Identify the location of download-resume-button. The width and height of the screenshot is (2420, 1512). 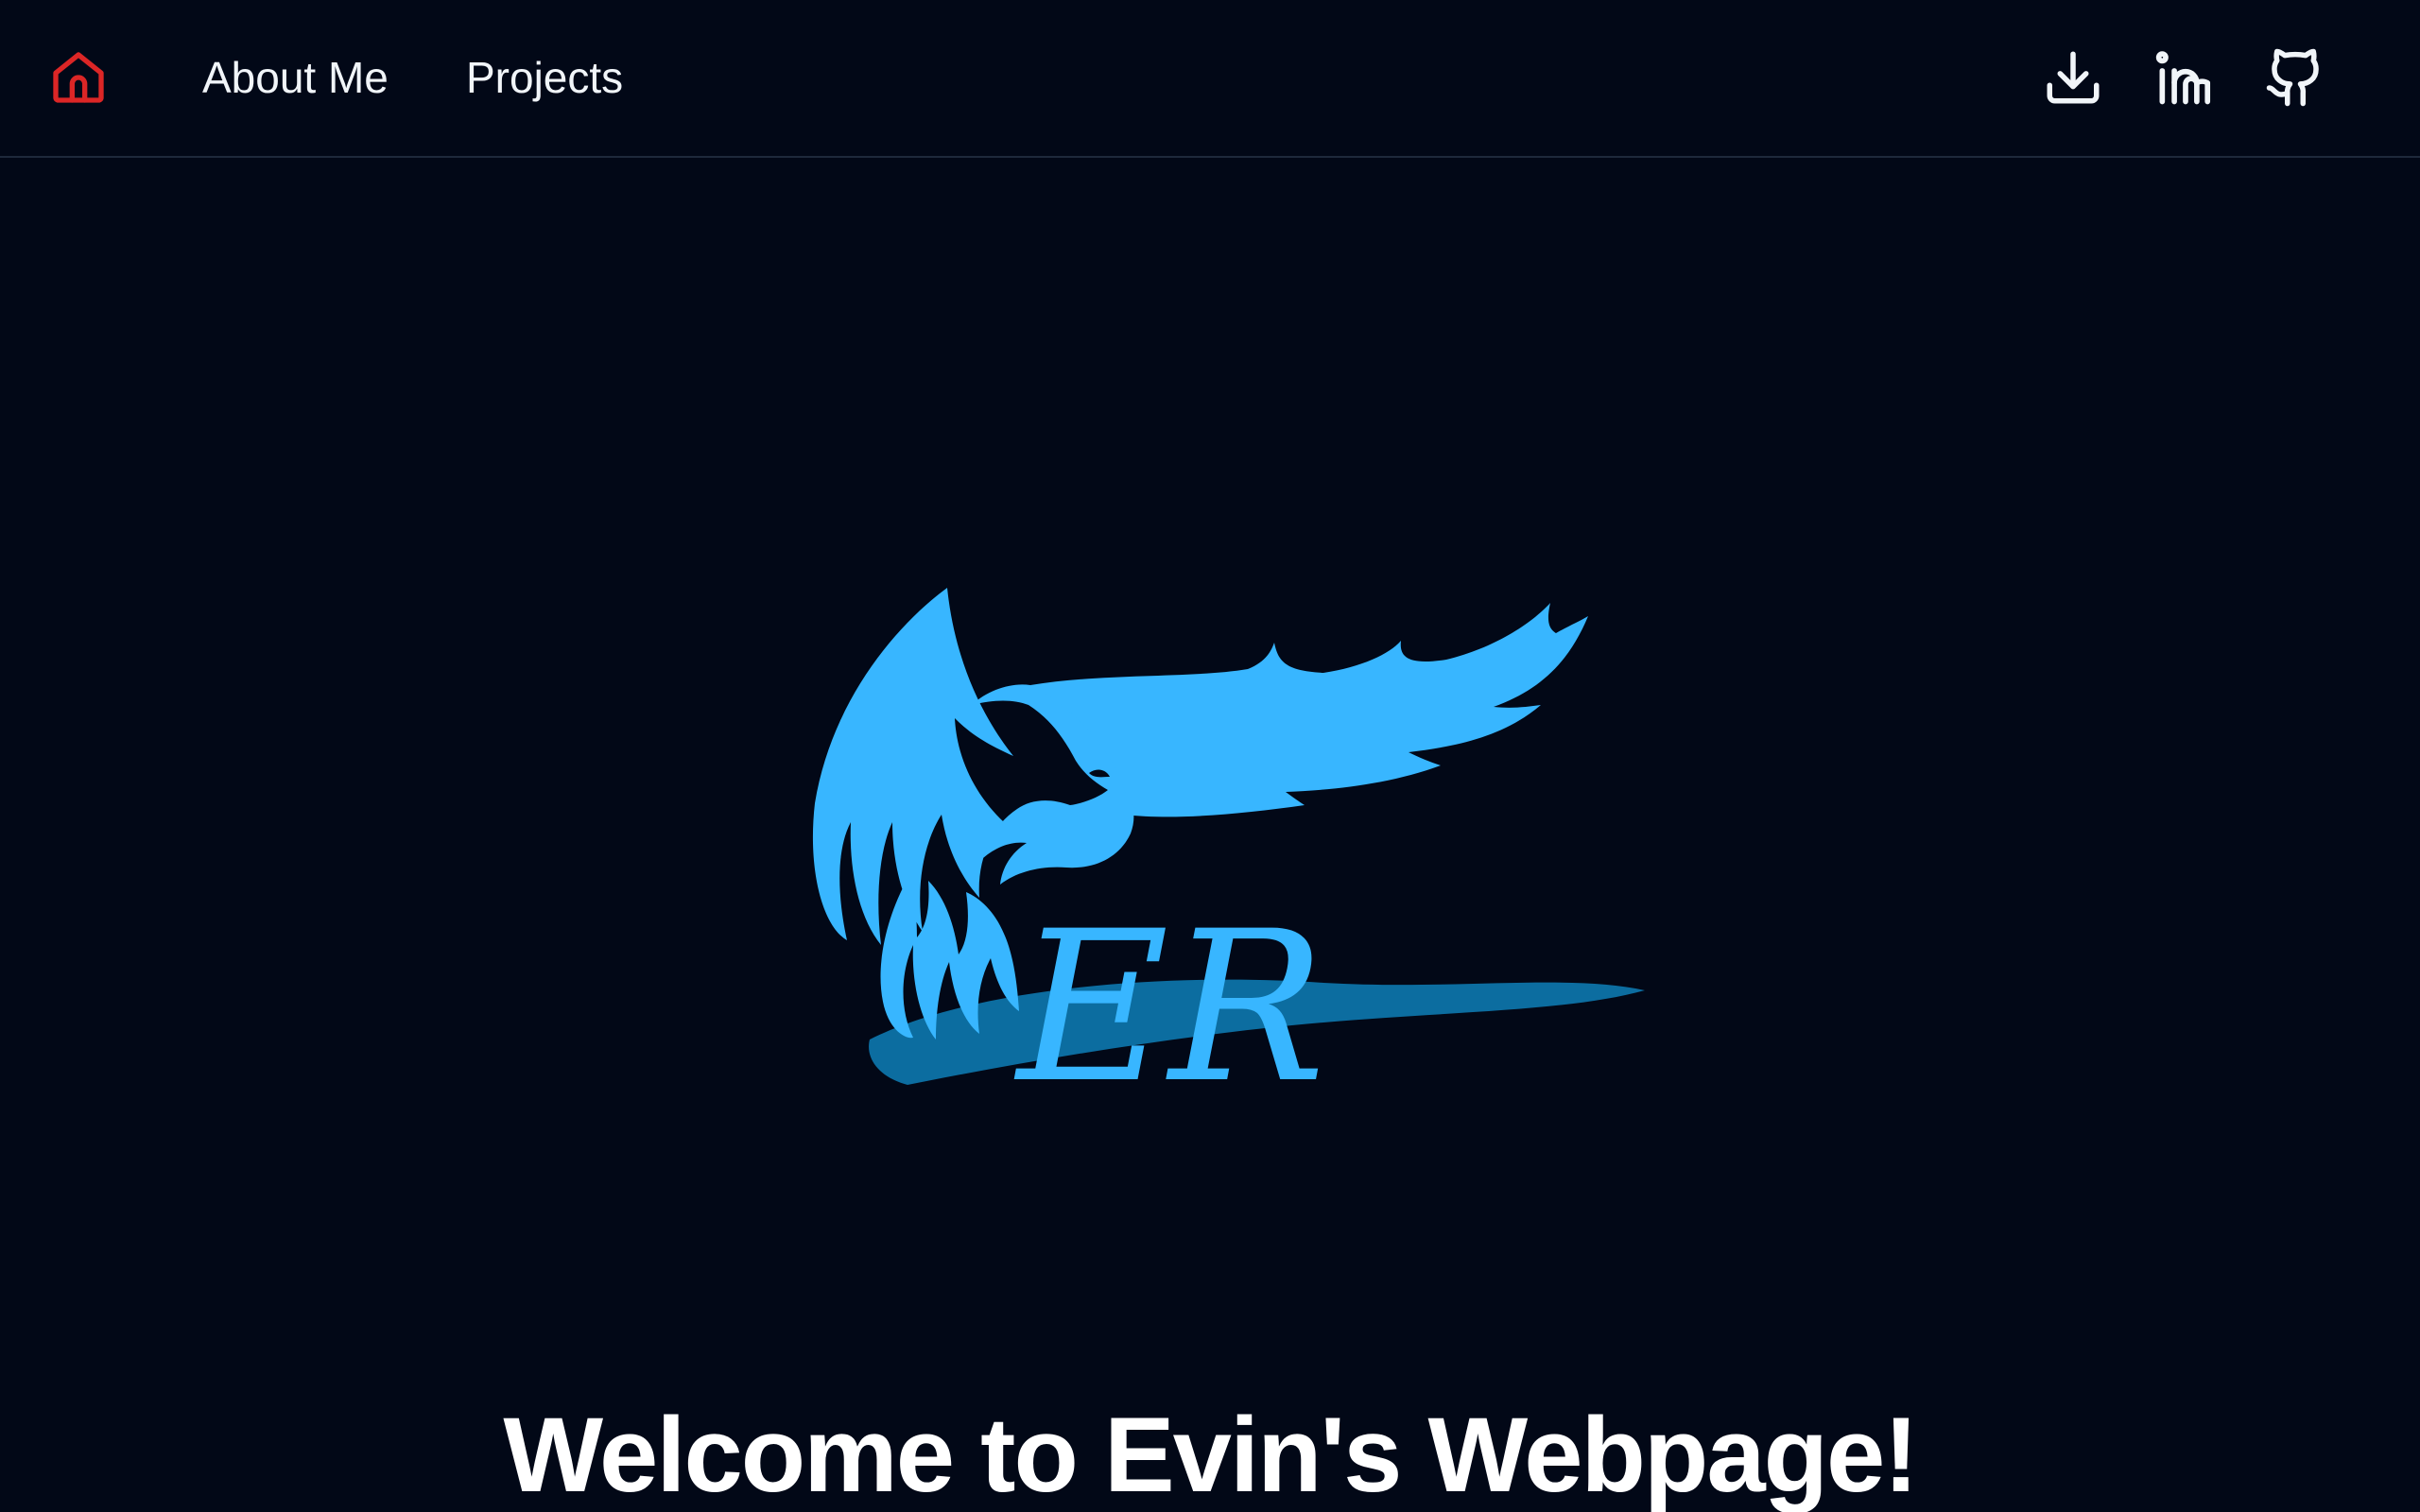
(2073, 77).